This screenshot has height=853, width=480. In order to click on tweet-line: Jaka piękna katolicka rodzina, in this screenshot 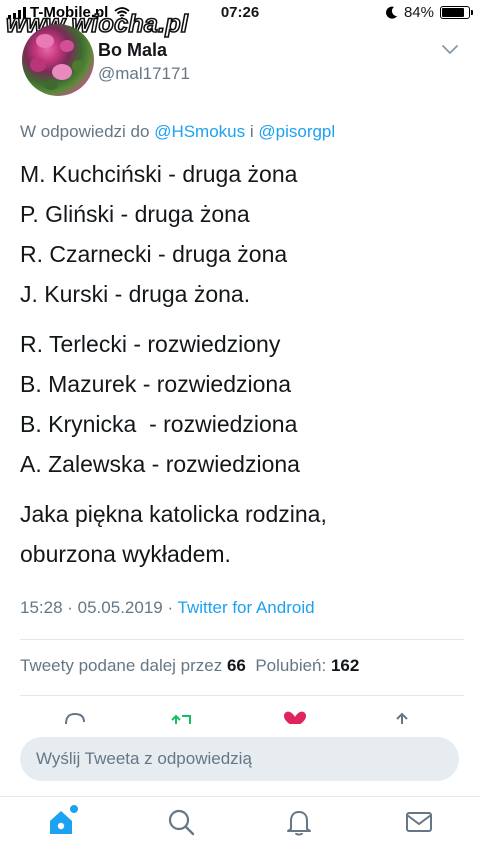, I will do `click(173, 514)`.